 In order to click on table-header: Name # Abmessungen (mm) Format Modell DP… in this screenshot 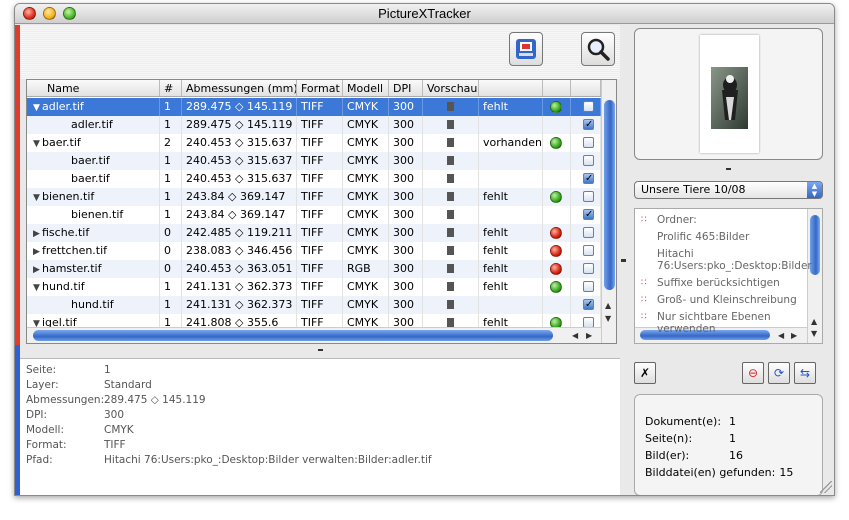, I will do `click(314, 88)`.